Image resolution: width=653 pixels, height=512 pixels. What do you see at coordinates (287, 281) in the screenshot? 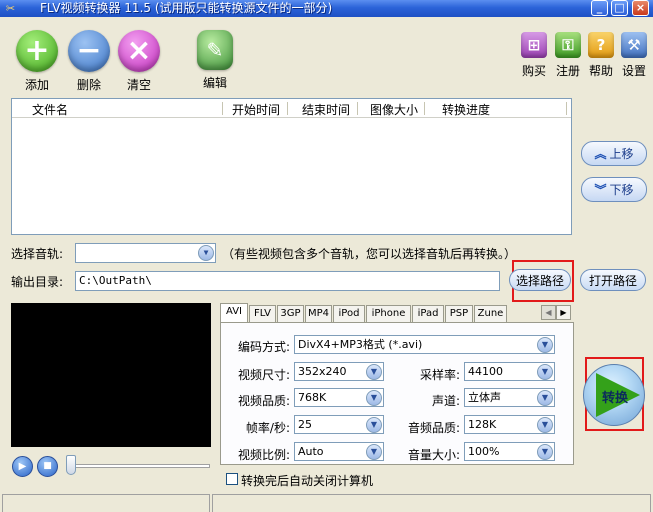
I see `output-path-input: C:\OutPath\` at bounding box center [287, 281].